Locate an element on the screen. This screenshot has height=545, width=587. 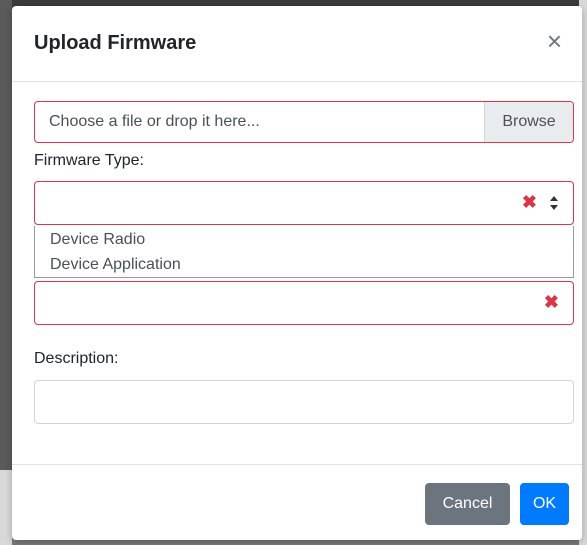
ok-button: OK is located at coordinates (544, 504).